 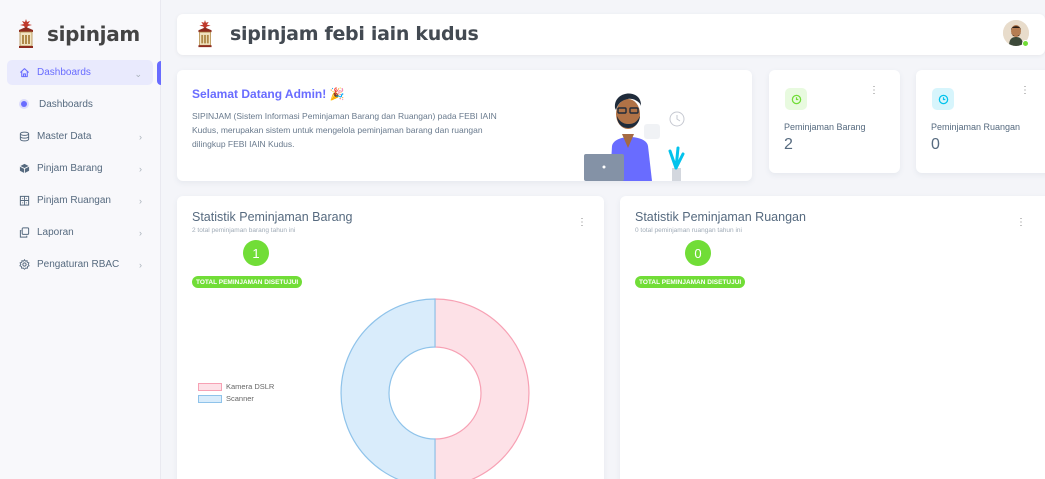 I want to click on top-navbar: sipinjam febi iain kudus, so click(x=611, y=34).